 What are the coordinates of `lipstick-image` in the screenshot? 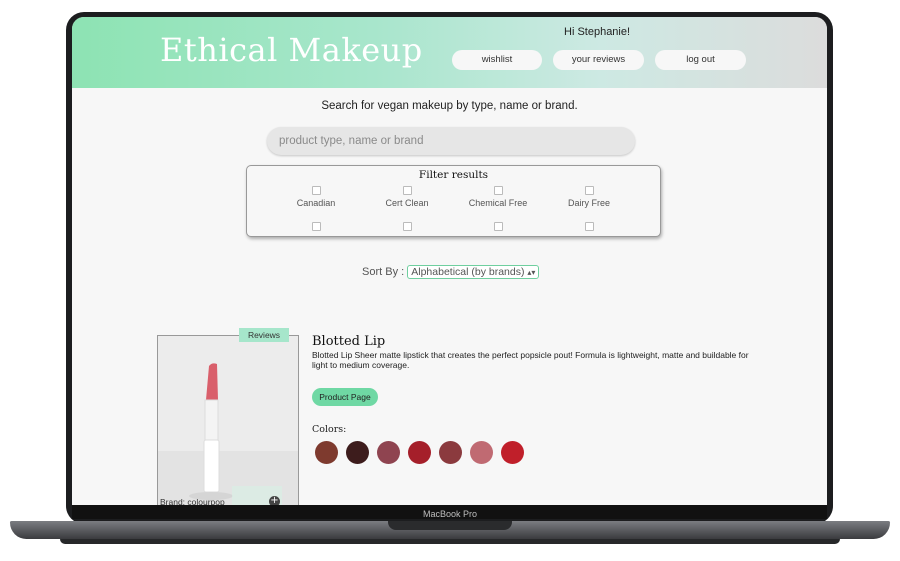 It's located at (228, 424).